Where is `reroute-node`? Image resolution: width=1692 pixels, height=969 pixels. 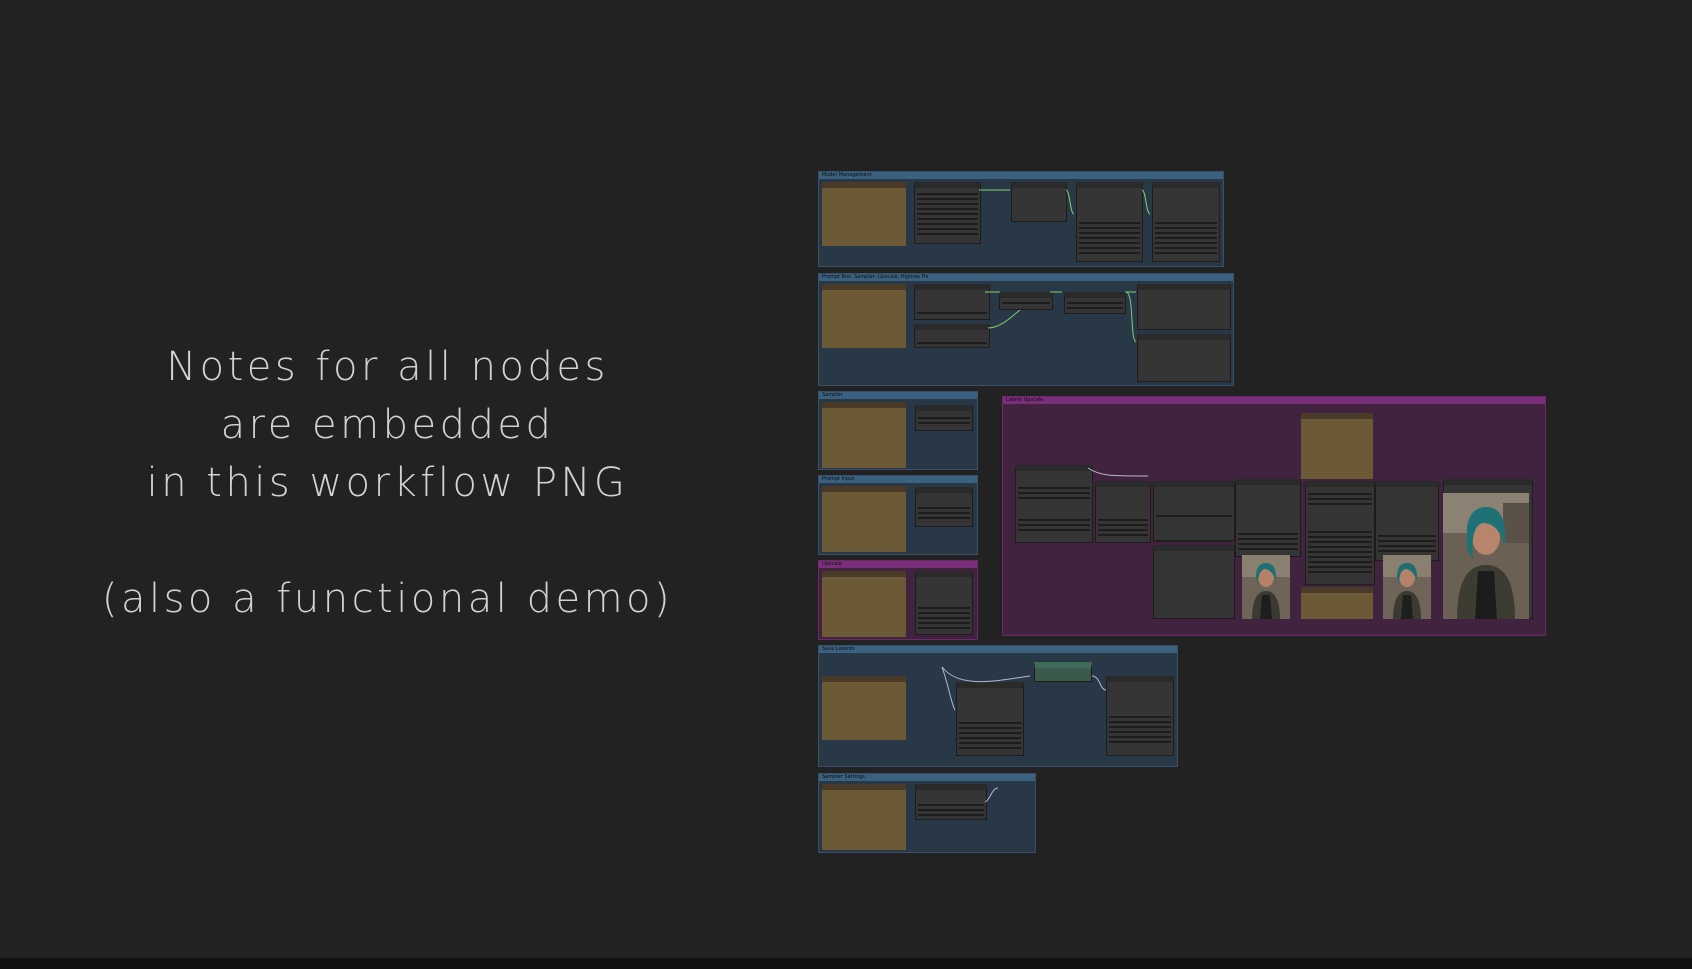
reroute-node is located at coordinates (1063, 672).